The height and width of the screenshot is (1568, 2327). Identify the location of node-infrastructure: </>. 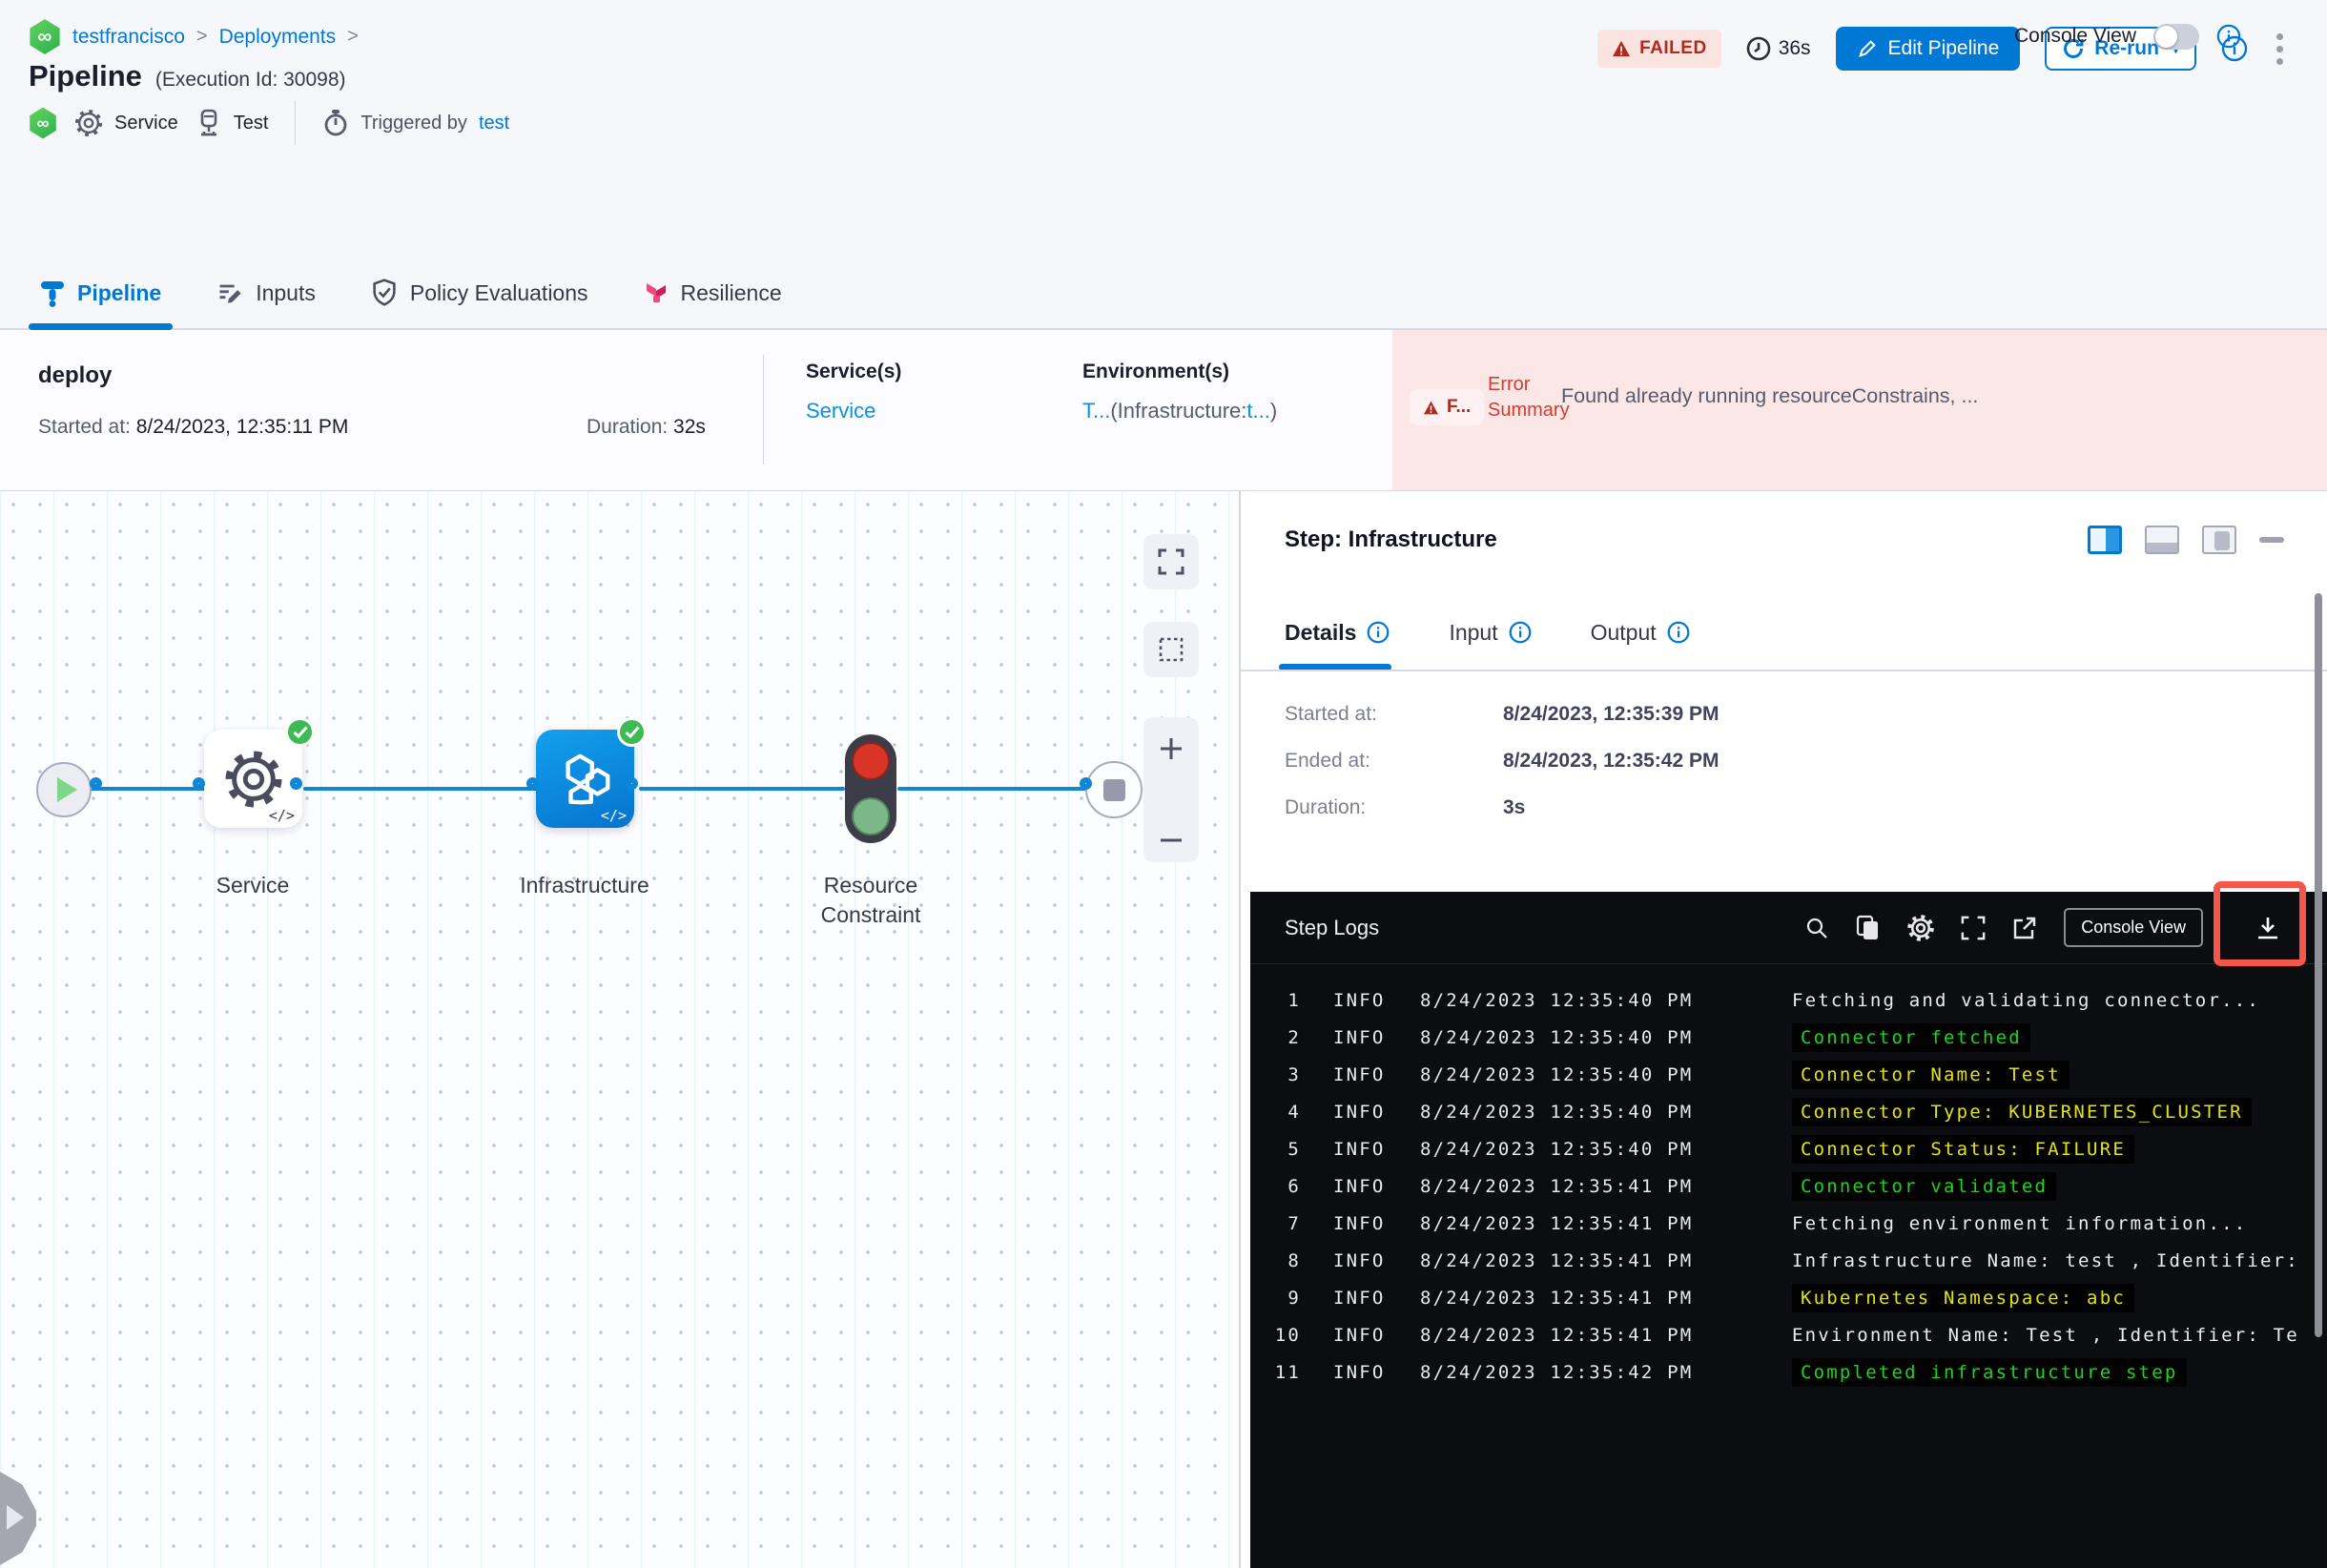
(591, 772).